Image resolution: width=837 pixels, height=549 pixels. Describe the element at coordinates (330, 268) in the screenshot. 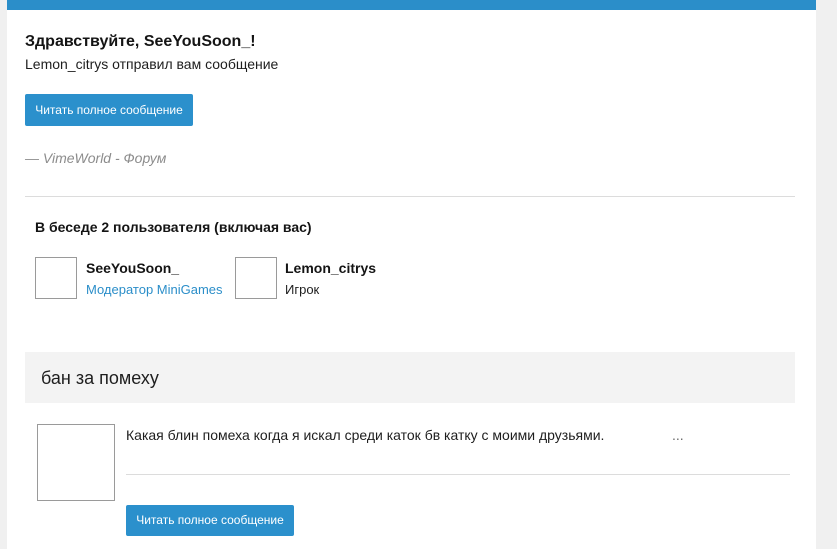

I see `participant-name: Lemon_citrys` at that location.